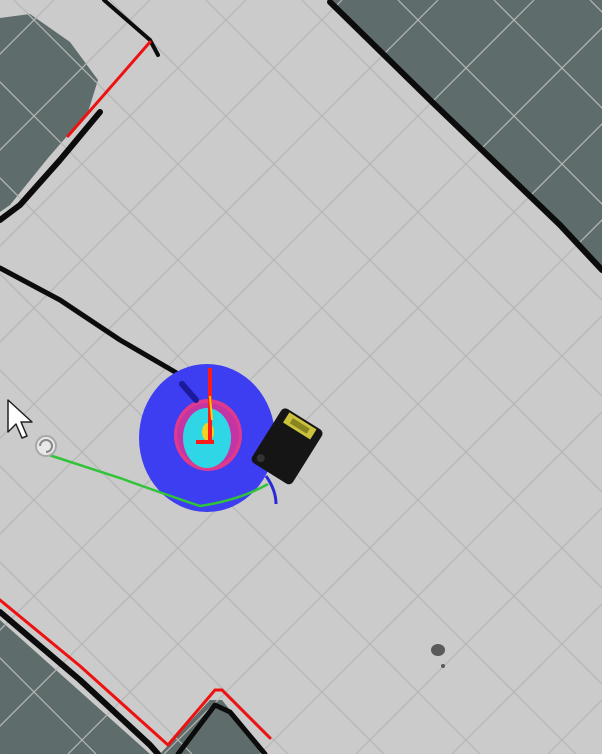  I want to click on small-obstacle, so click(438, 650).